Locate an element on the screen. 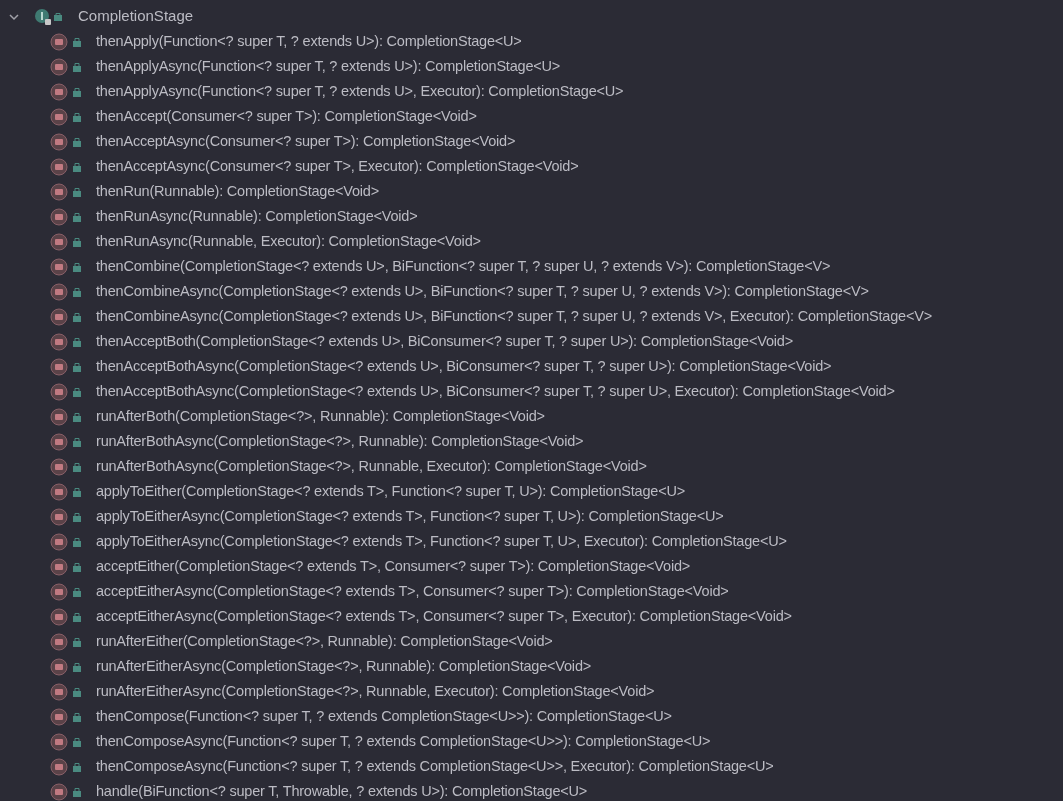  method-signature: runAfterEitherAsync(CompletionStage<?>, Runnable, Executor): CompletionStage<Void> is located at coordinates (375, 691).